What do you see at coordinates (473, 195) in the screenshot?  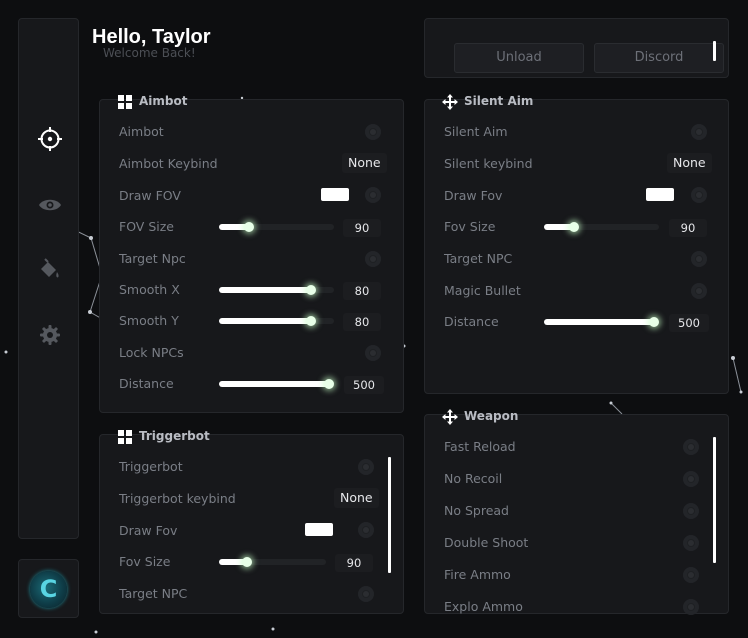 I see `silent-draw-fov-label: Draw Fov` at bounding box center [473, 195].